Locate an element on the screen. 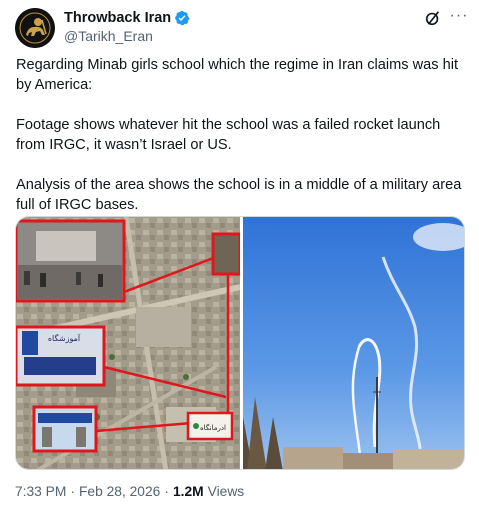 This screenshot has height=515, width=479. grok-icon is located at coordinates (433, 18).